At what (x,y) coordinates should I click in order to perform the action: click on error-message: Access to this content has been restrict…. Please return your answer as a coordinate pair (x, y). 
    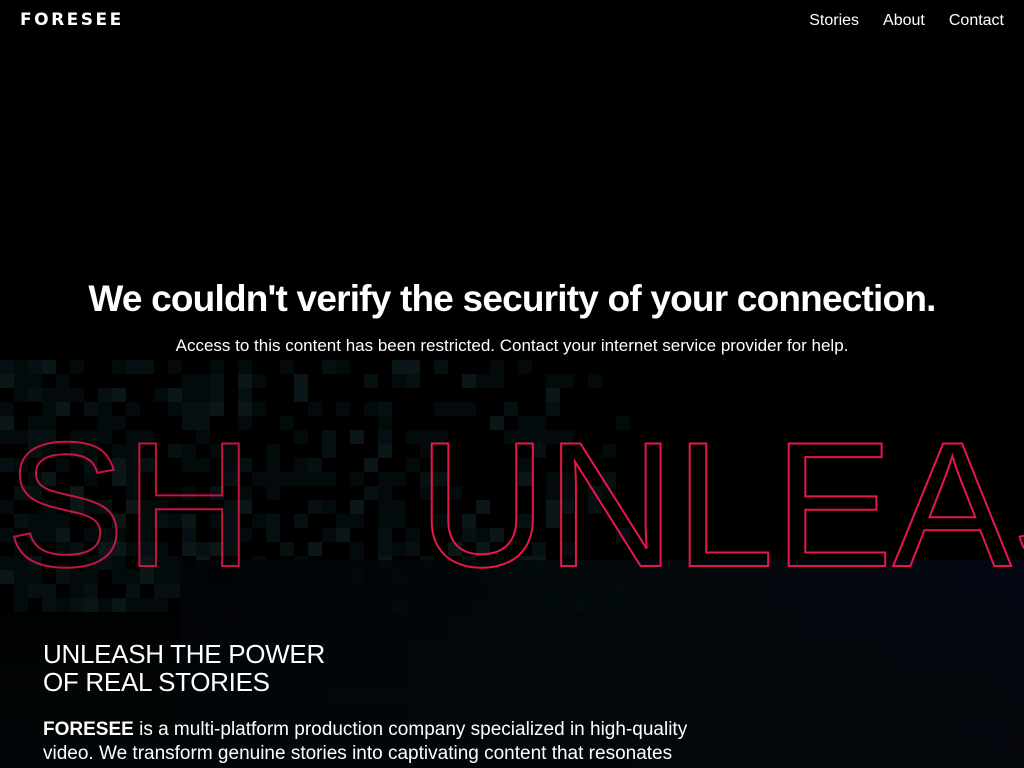
    Looking at the image, I should click on (512, 345).